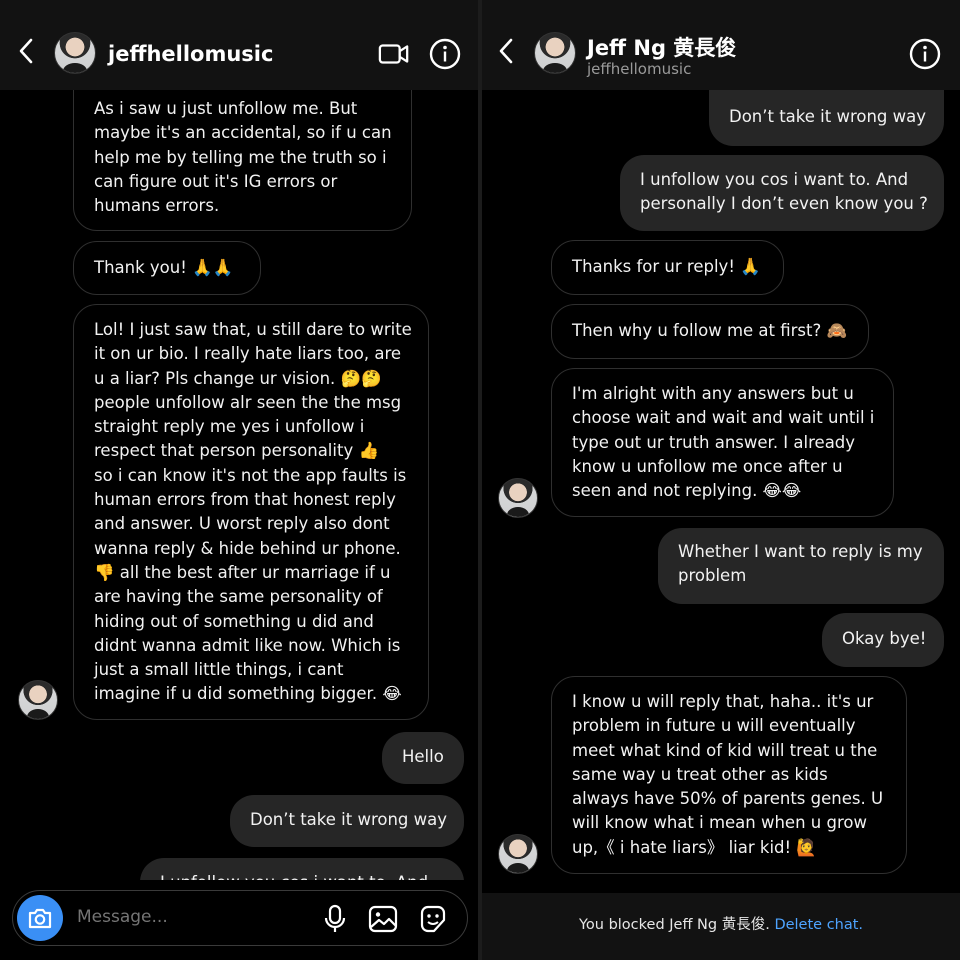 The image size is (960, 960). Describe the element at coordinates (710, 331) in the screenshot. I see `message-bubble: Then why u follow me at first? 🙈` at that location.